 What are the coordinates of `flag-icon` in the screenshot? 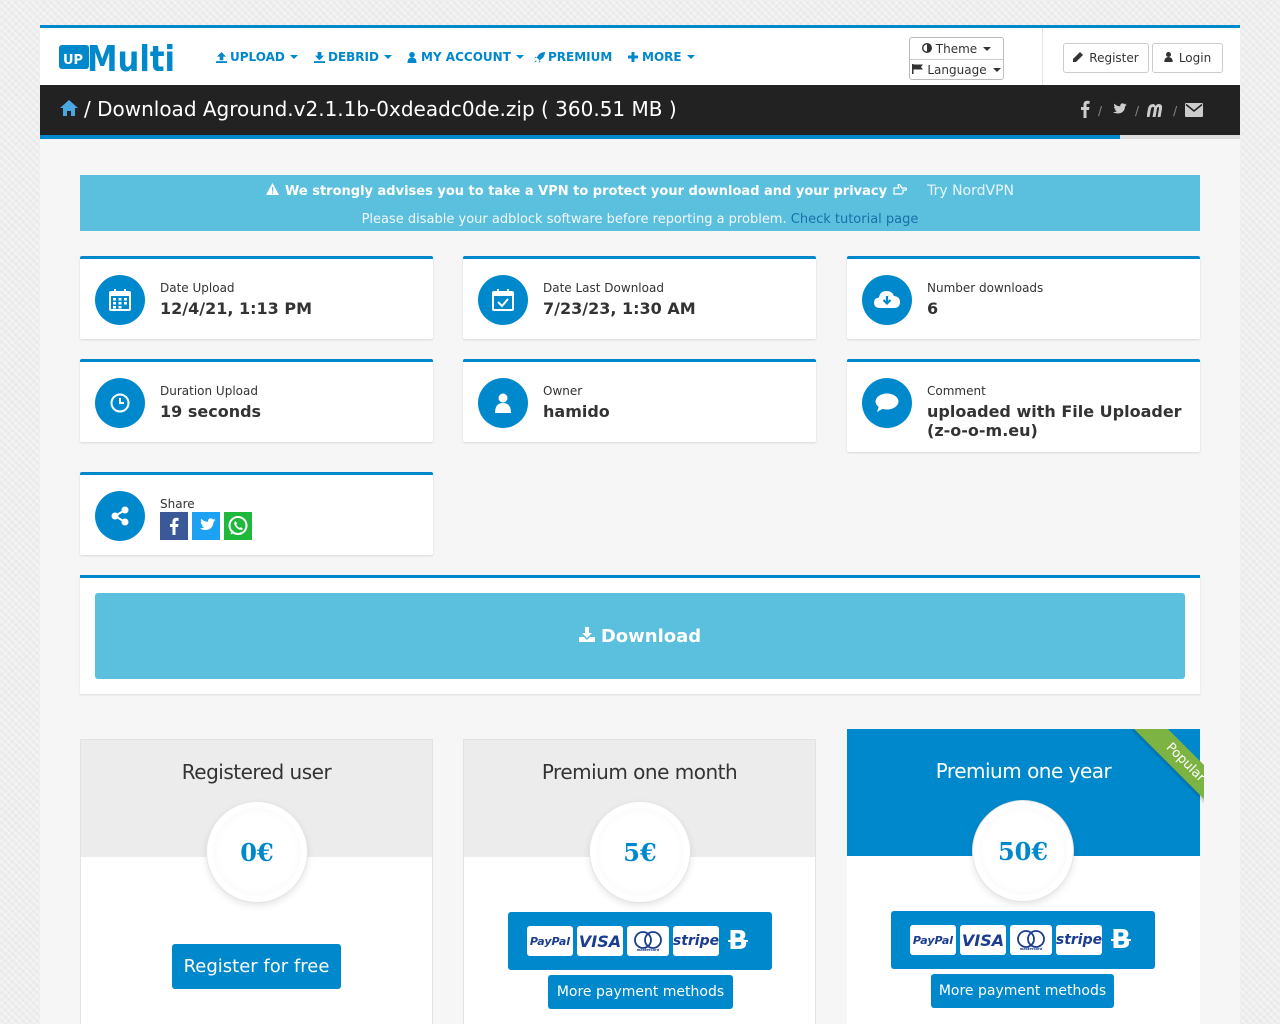 It's located at (918, 70).